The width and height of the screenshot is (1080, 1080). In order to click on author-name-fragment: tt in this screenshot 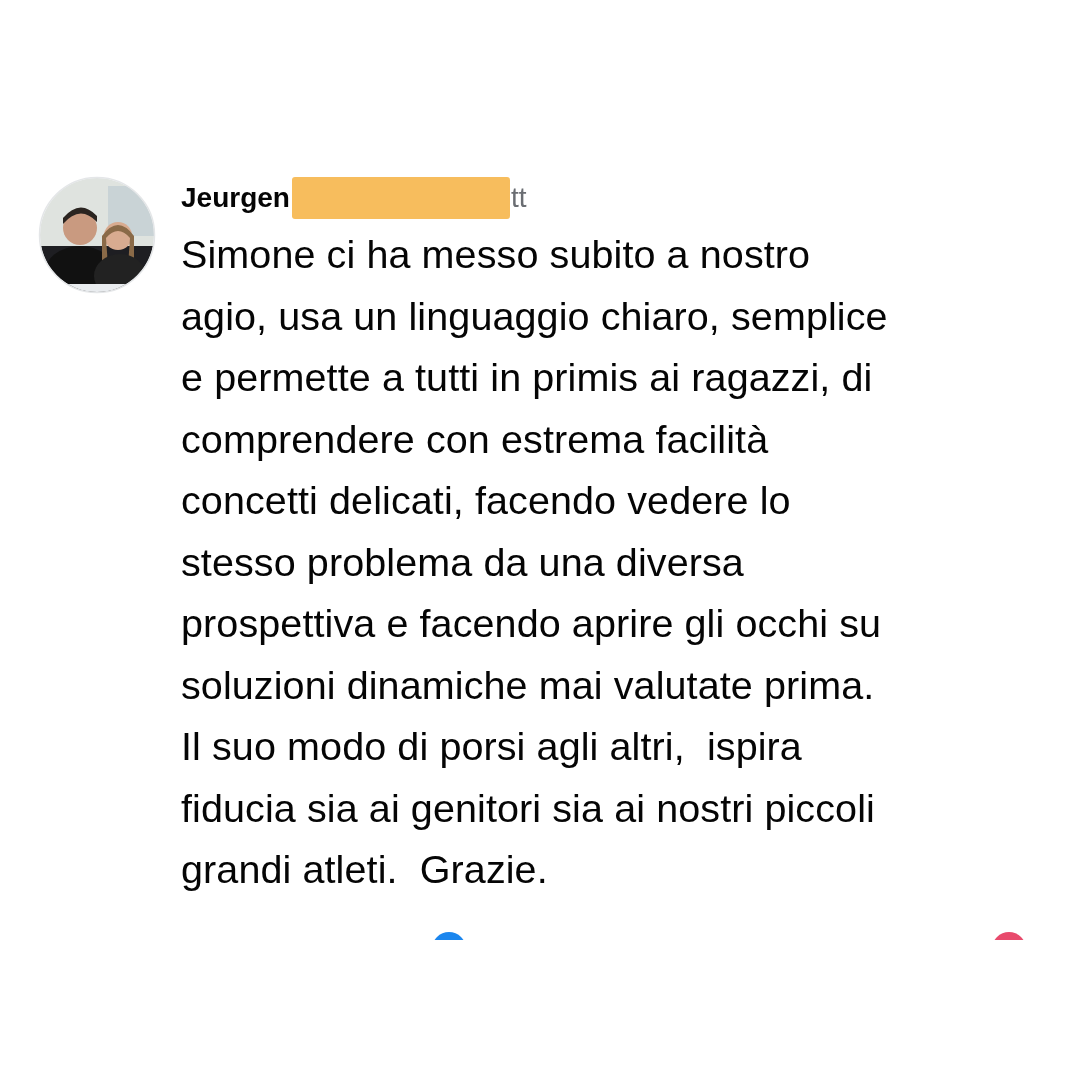, I will do `click(518, 198)`.